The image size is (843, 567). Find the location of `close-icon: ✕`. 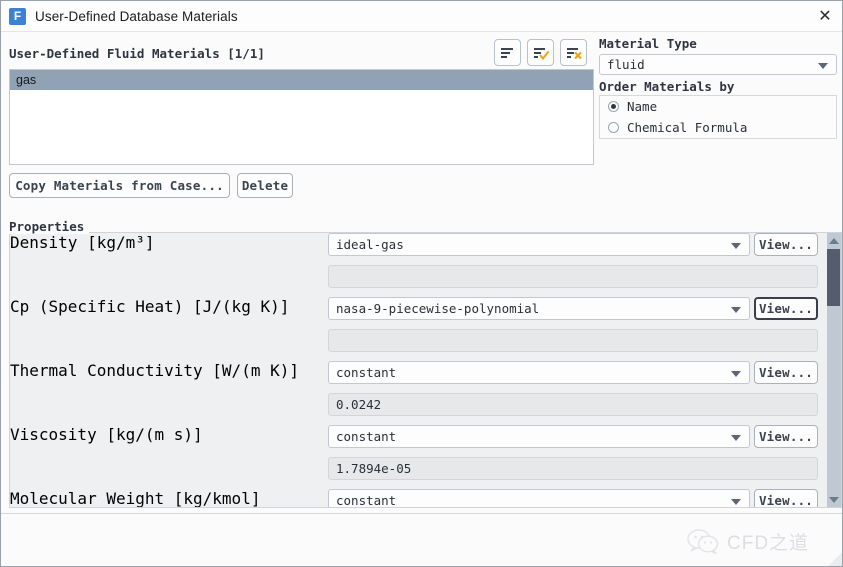

close-icon: ✕ is located at coordinates (824, 16).